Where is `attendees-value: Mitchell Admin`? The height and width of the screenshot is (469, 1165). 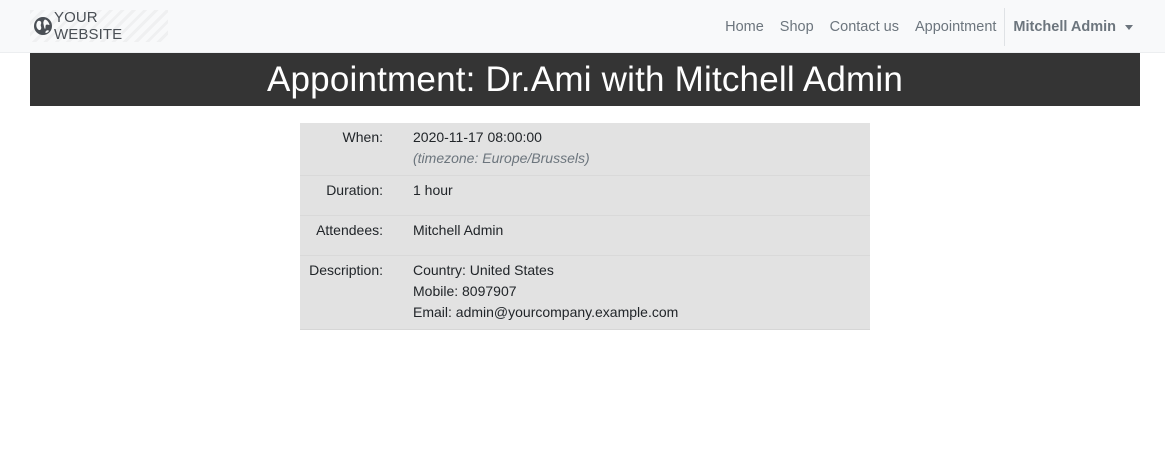 attendees-value: Mitchell Admin is located at coordinates (458, 230).